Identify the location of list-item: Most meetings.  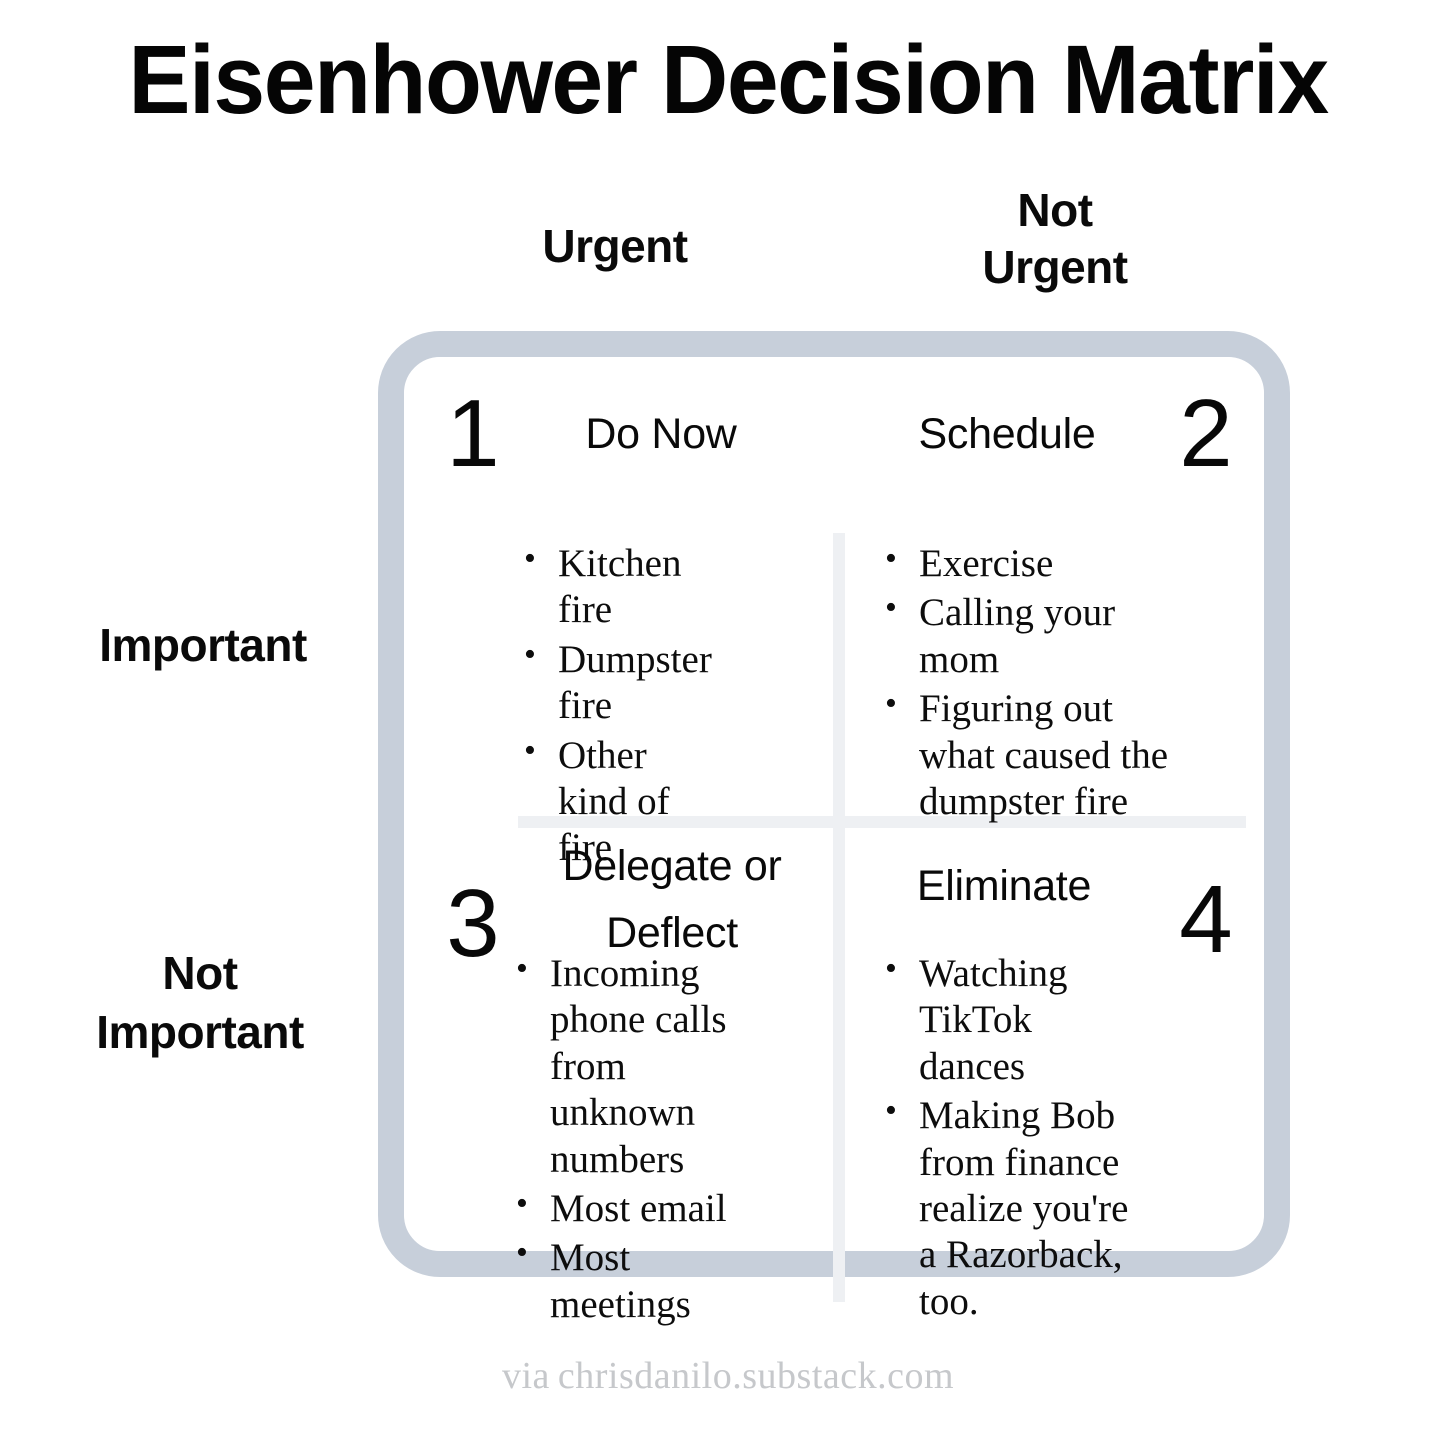
(625, 1280).